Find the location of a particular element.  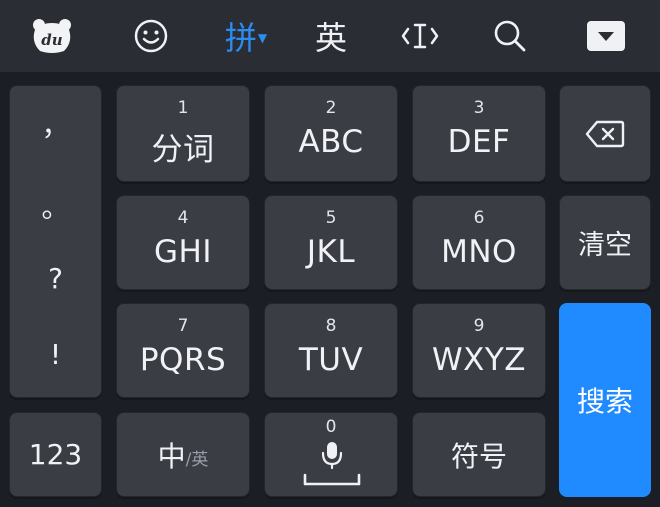

backspace-icon is located at coordinates (605, 133).